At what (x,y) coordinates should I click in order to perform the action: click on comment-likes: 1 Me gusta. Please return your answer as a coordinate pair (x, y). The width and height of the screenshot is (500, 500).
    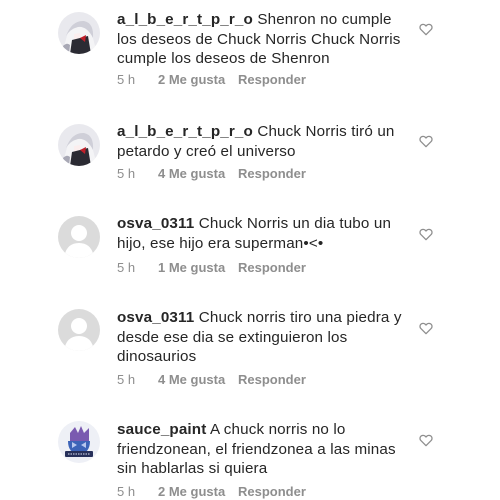
    Looking at the image, I should click on (198, 267).